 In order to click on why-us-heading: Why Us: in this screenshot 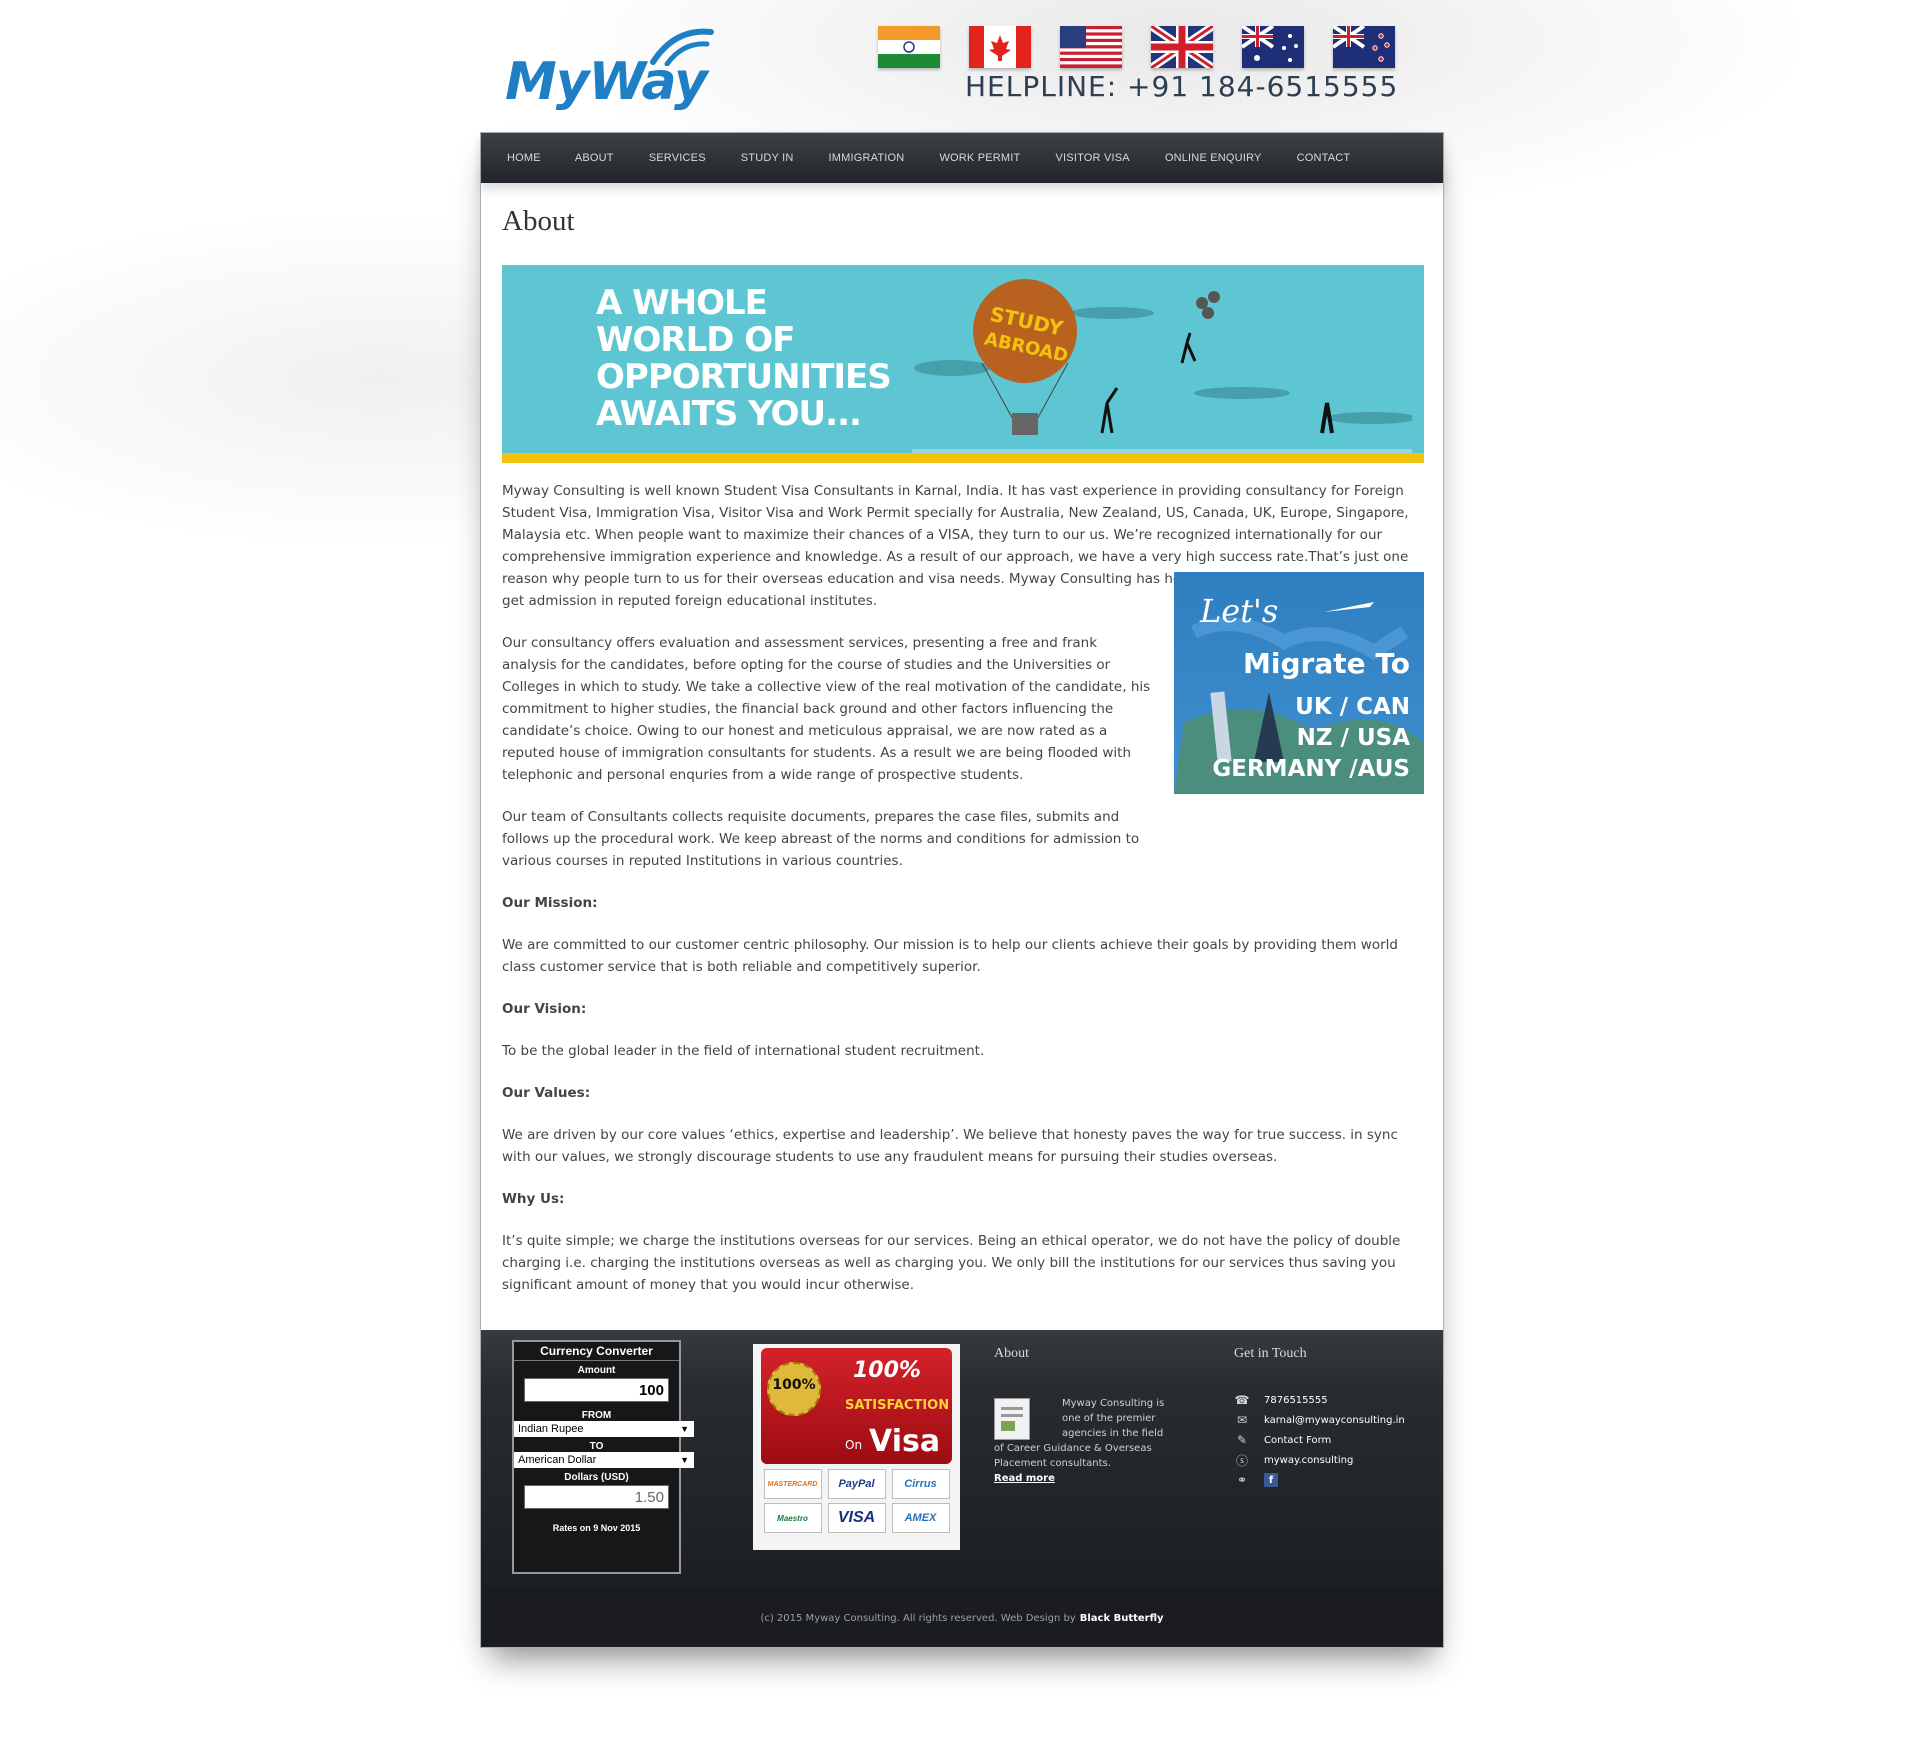, I will do `click(533, 1199)`.